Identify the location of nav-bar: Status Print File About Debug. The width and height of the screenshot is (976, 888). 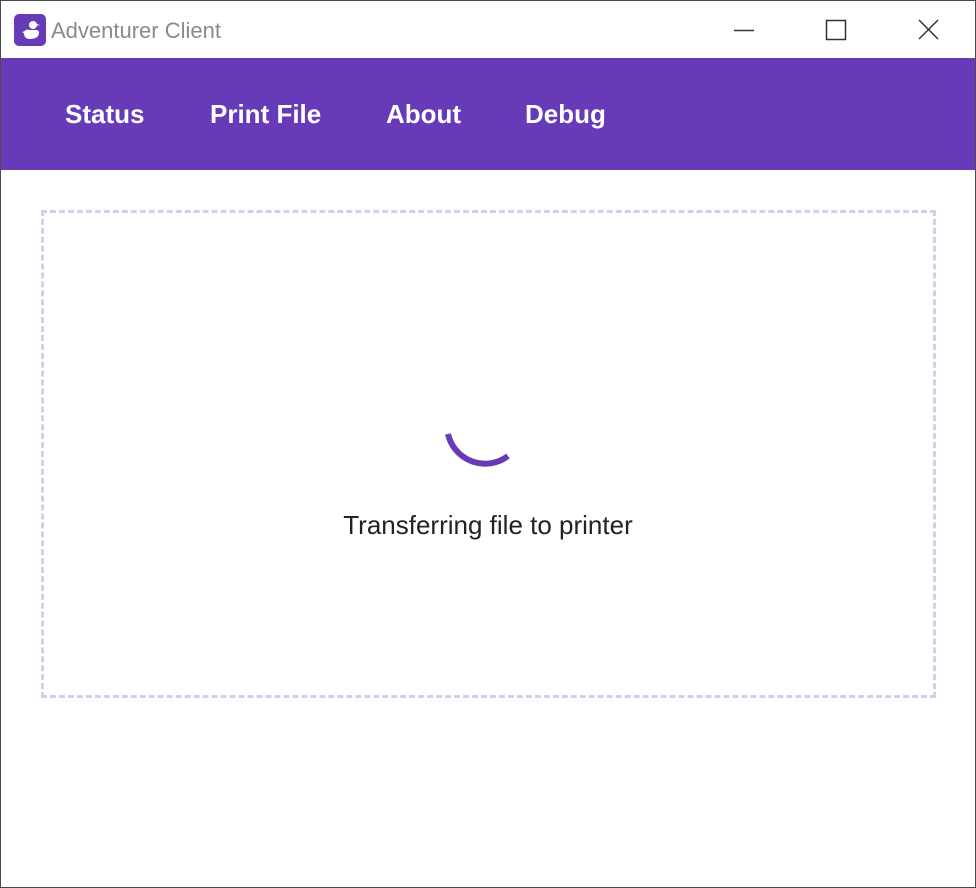
(488, 114).